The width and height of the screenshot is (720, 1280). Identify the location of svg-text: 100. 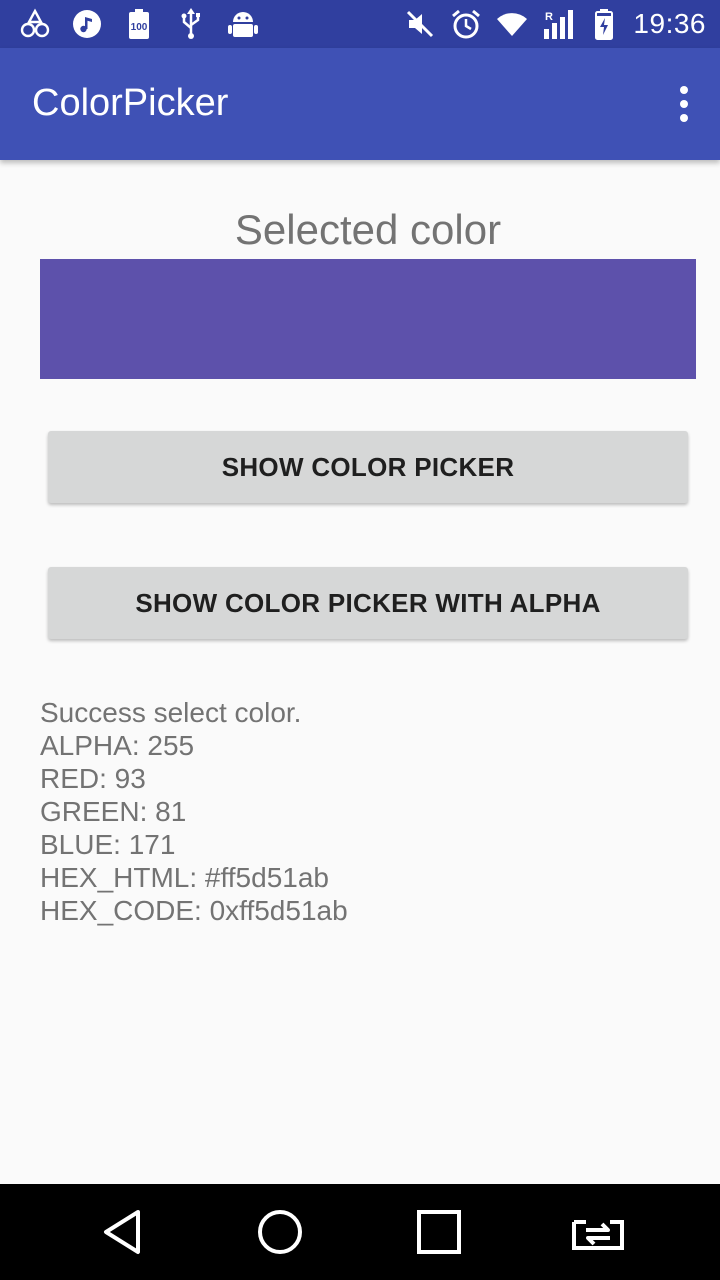
(139, 27).